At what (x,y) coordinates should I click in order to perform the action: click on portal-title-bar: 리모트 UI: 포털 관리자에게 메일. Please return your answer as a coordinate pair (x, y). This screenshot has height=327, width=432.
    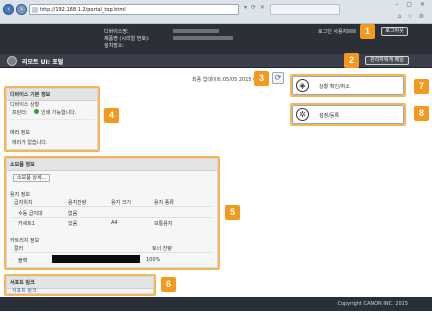
    Looking at the image, I should click on (216, 61).